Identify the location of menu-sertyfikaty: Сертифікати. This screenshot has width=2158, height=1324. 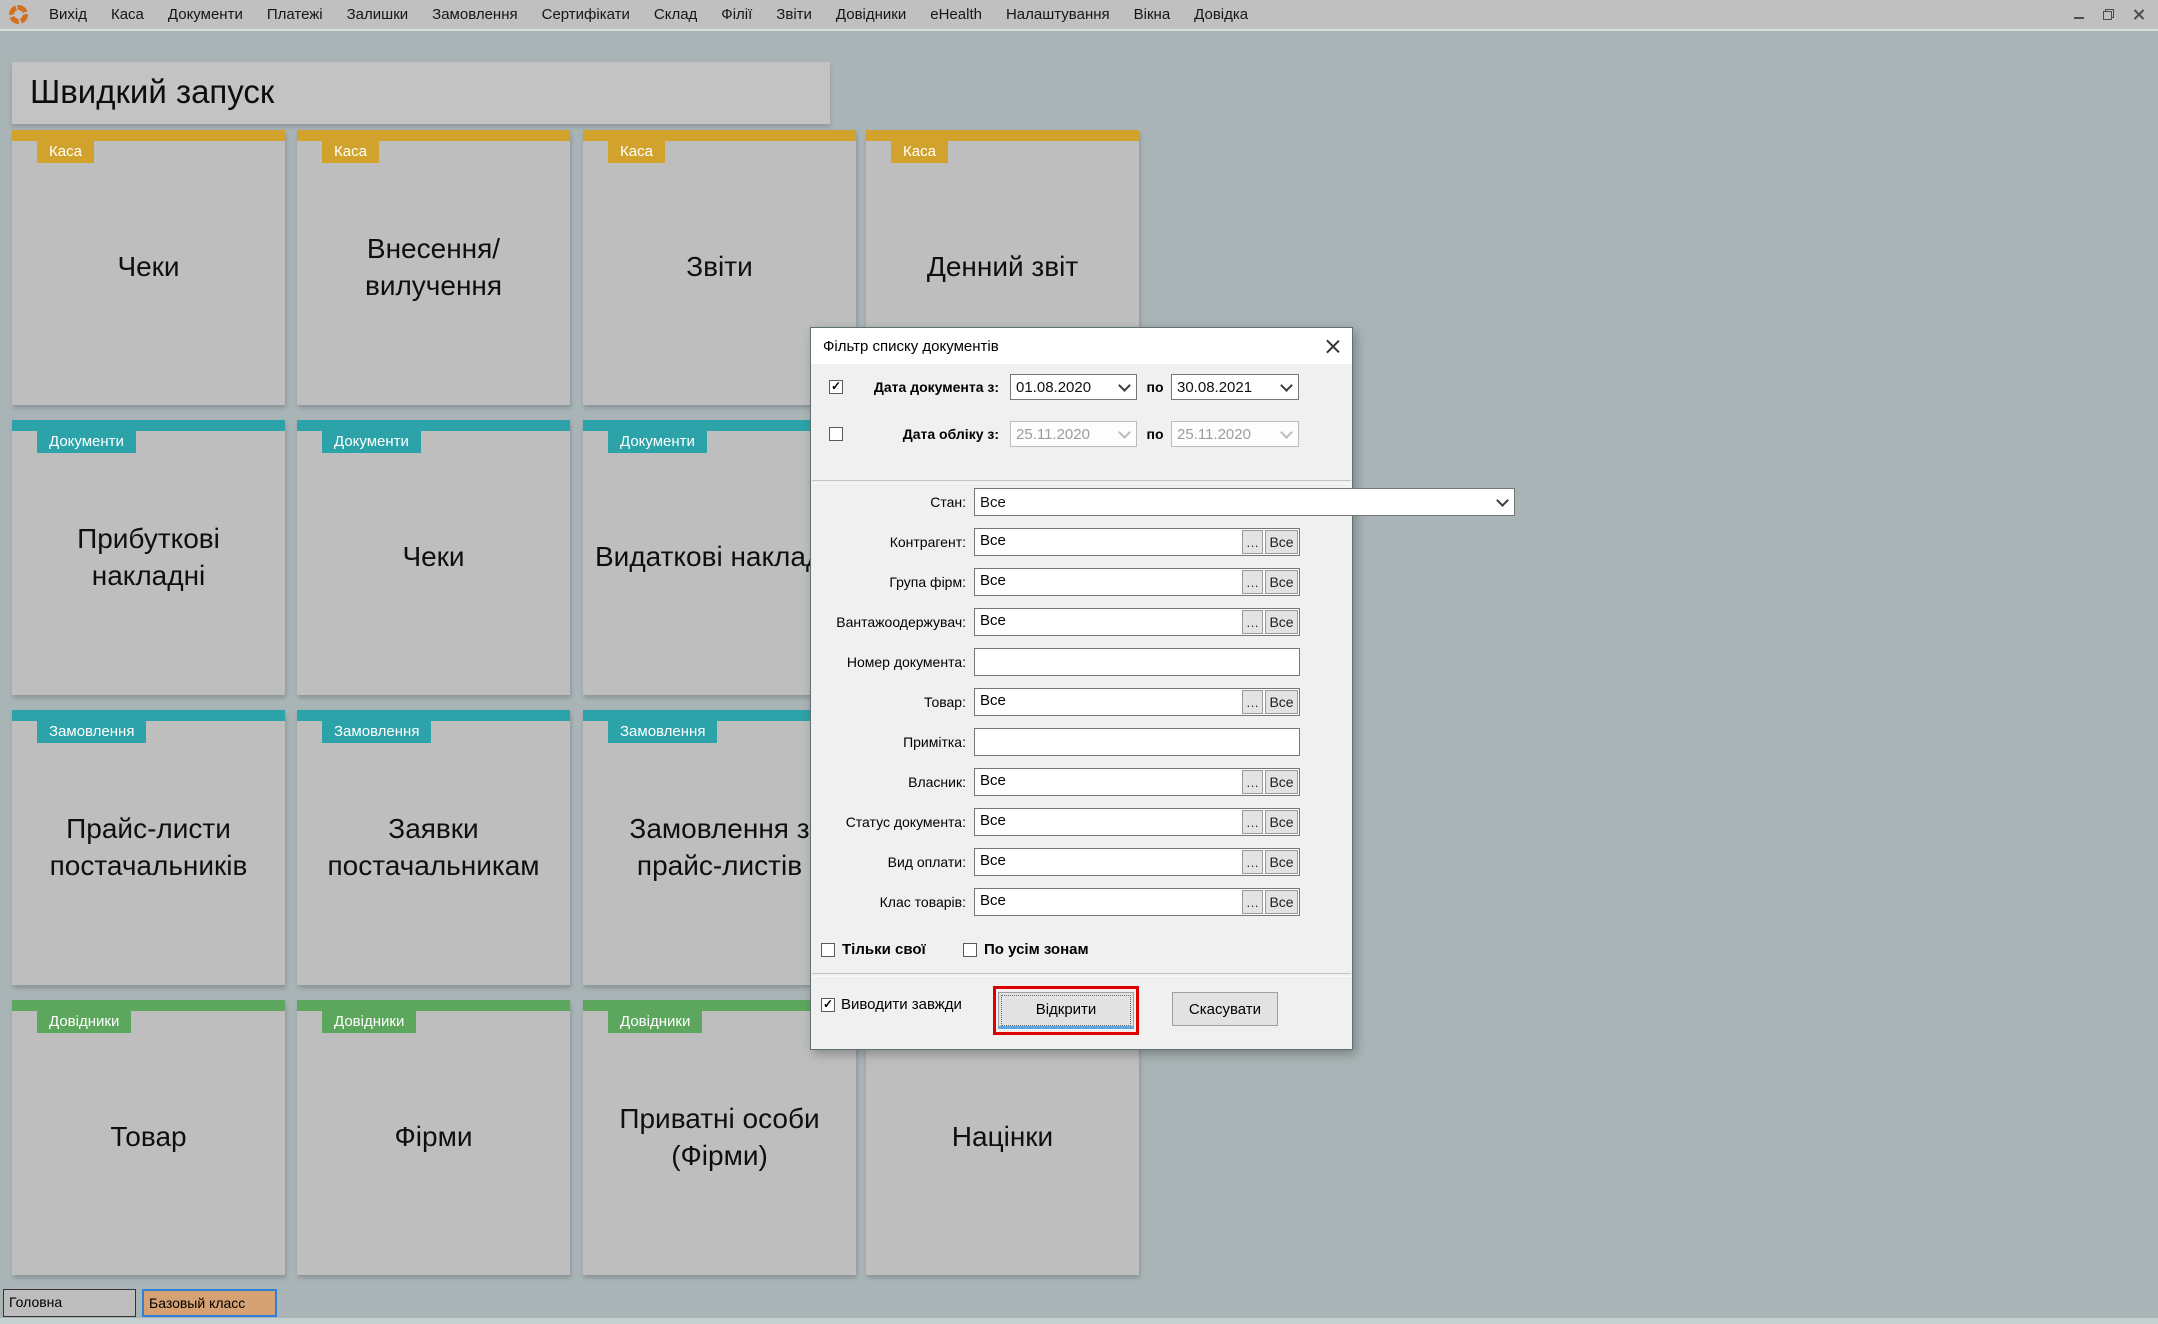
(586, 14).